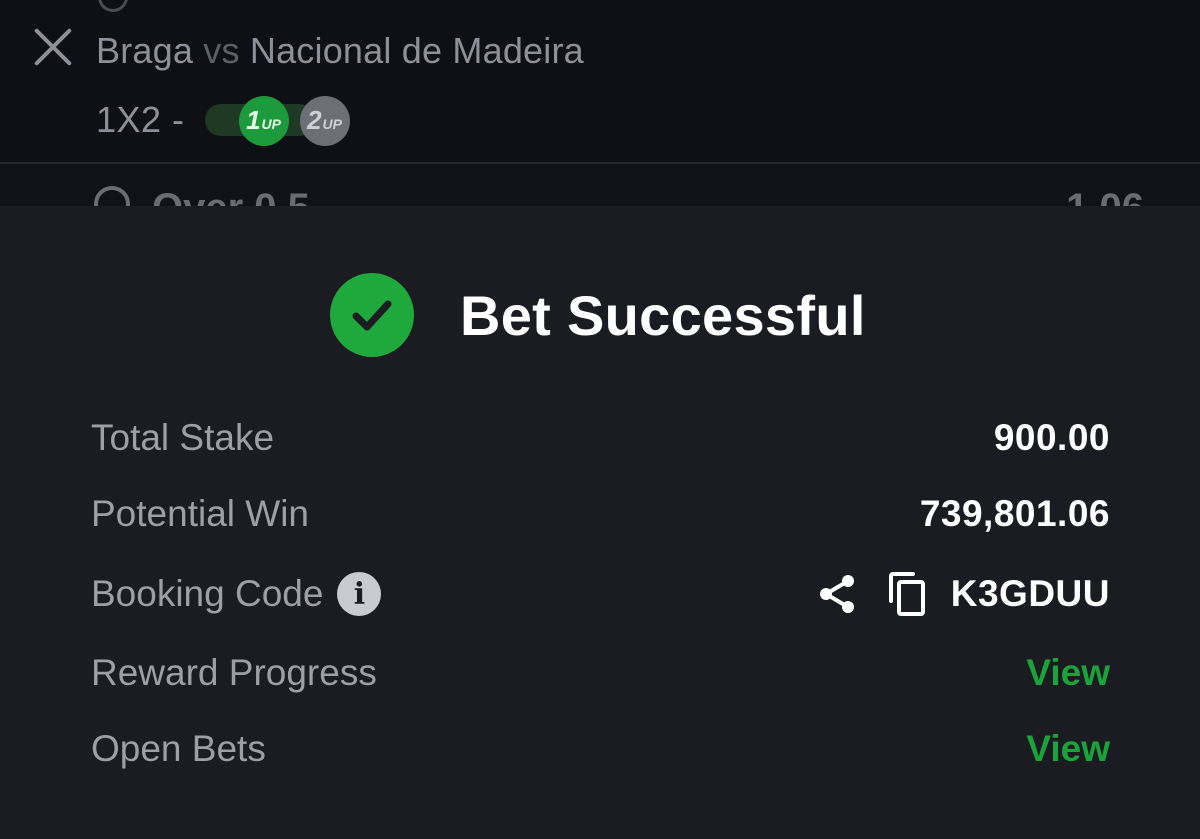  What do you see at coordinates (53, 47) in the screenshot?
I see `close-icon` at bounding box center [53, 47].